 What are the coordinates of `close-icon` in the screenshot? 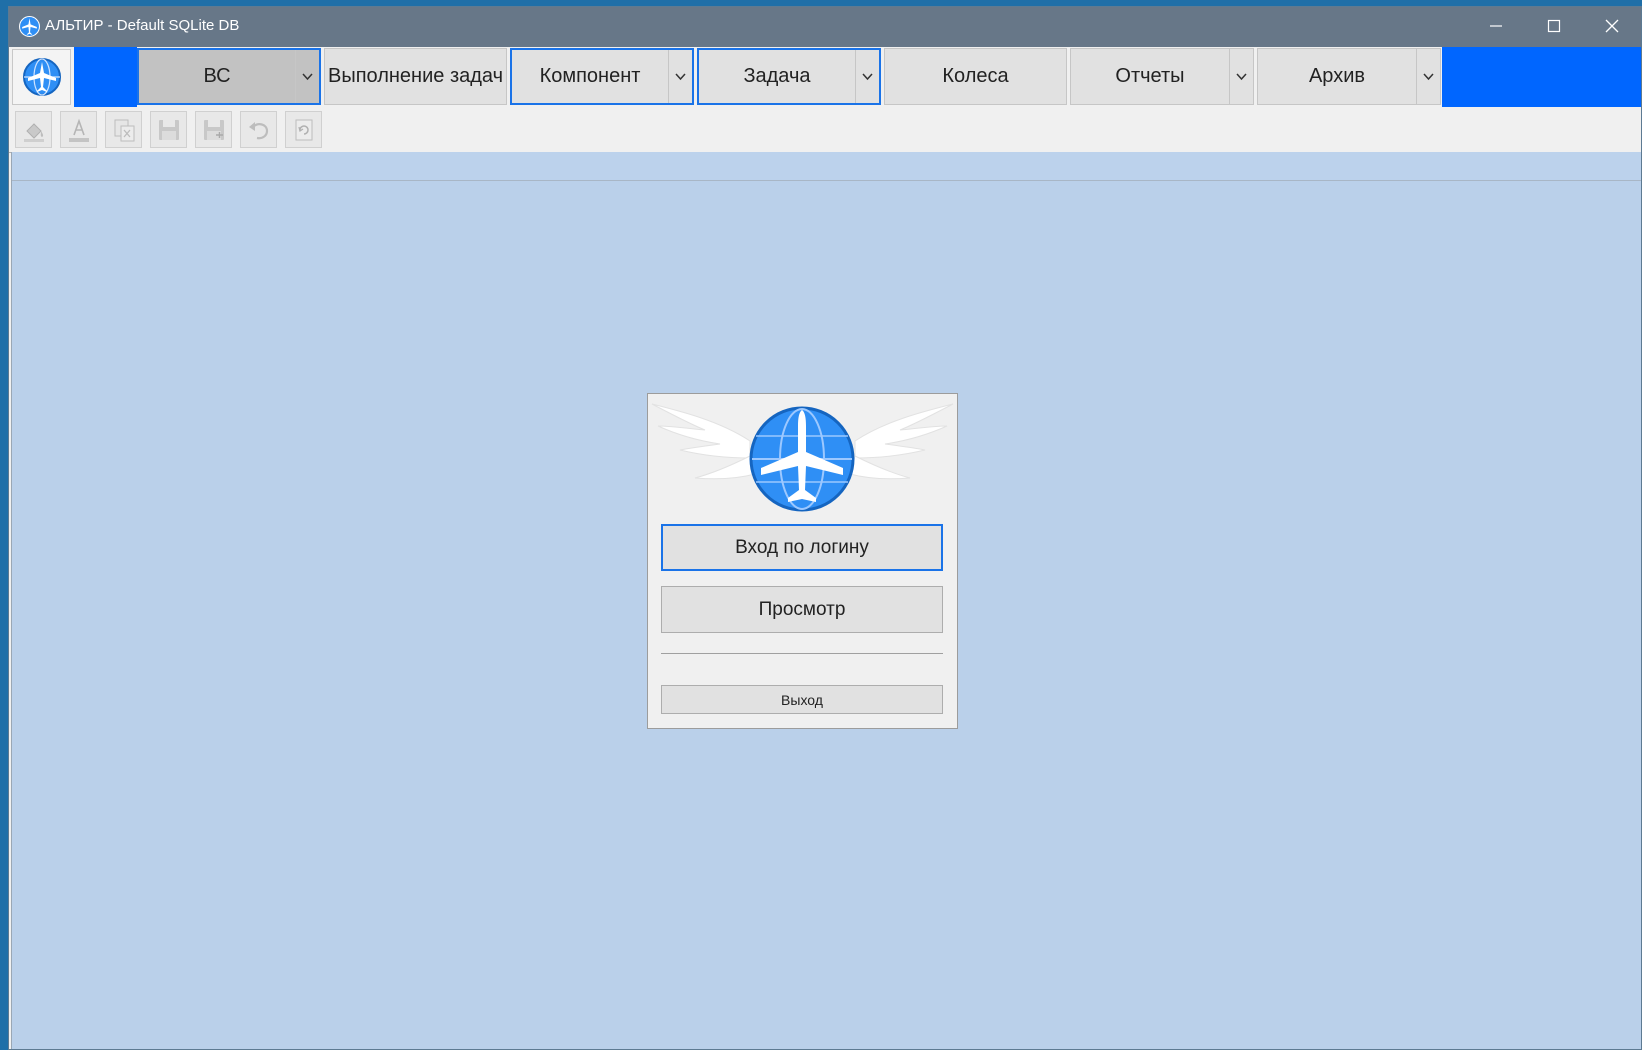 It's located at (1612, 26).